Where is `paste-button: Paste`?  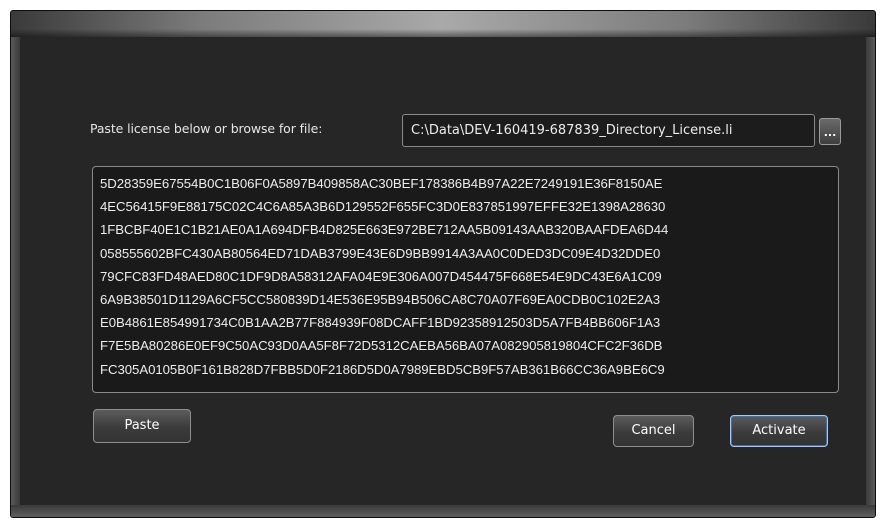 paste-button: Paste is located at coordinates (142, 426).